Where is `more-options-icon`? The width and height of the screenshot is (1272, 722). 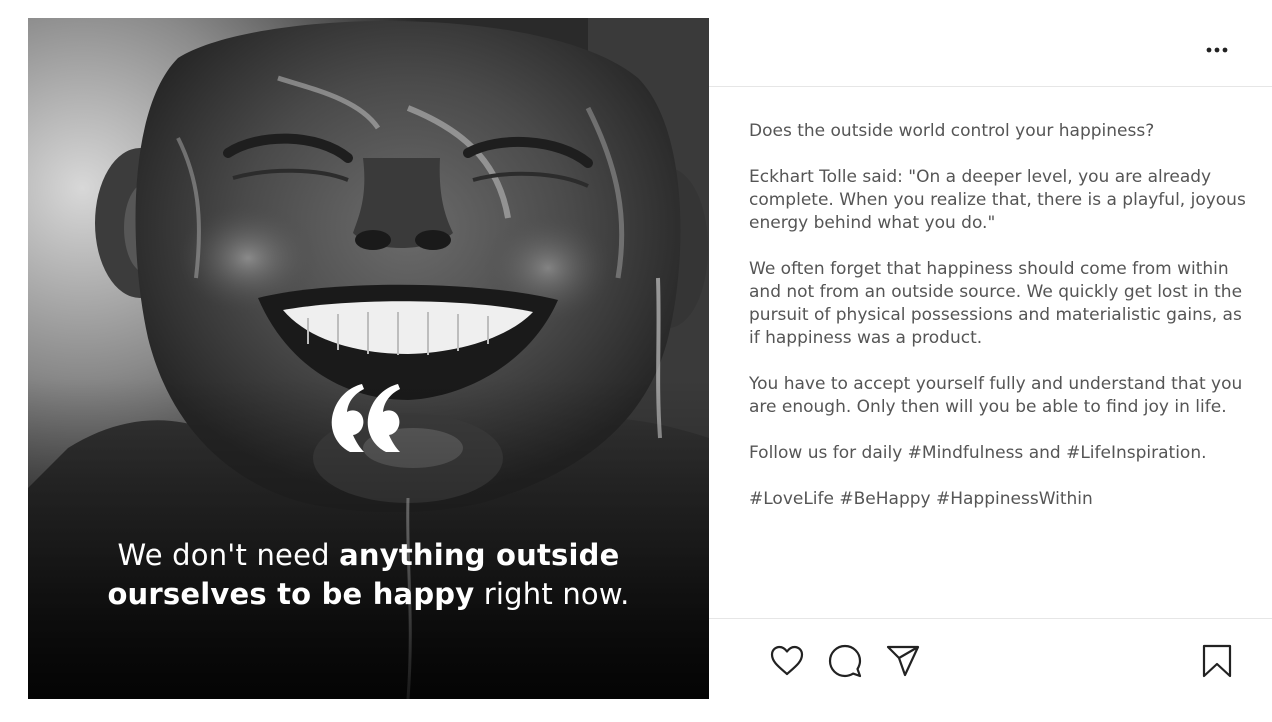 more-options-icon is located at coordinates (1217, 50).